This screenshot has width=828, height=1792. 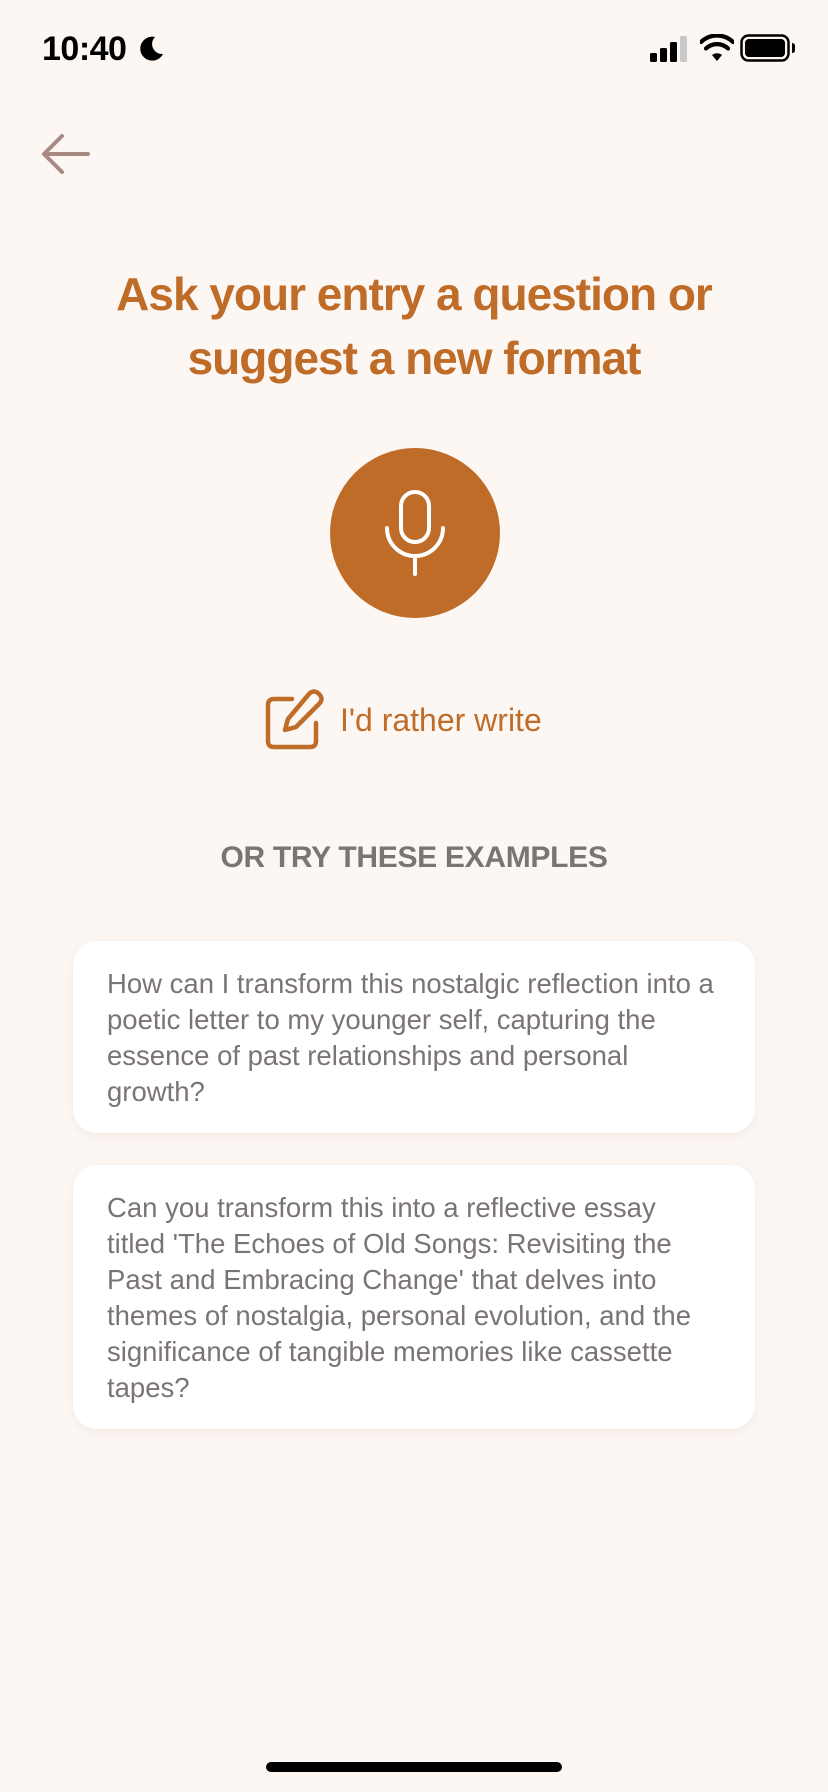 I want to click on cellular-signal-icon, so click(x=668, y=49).